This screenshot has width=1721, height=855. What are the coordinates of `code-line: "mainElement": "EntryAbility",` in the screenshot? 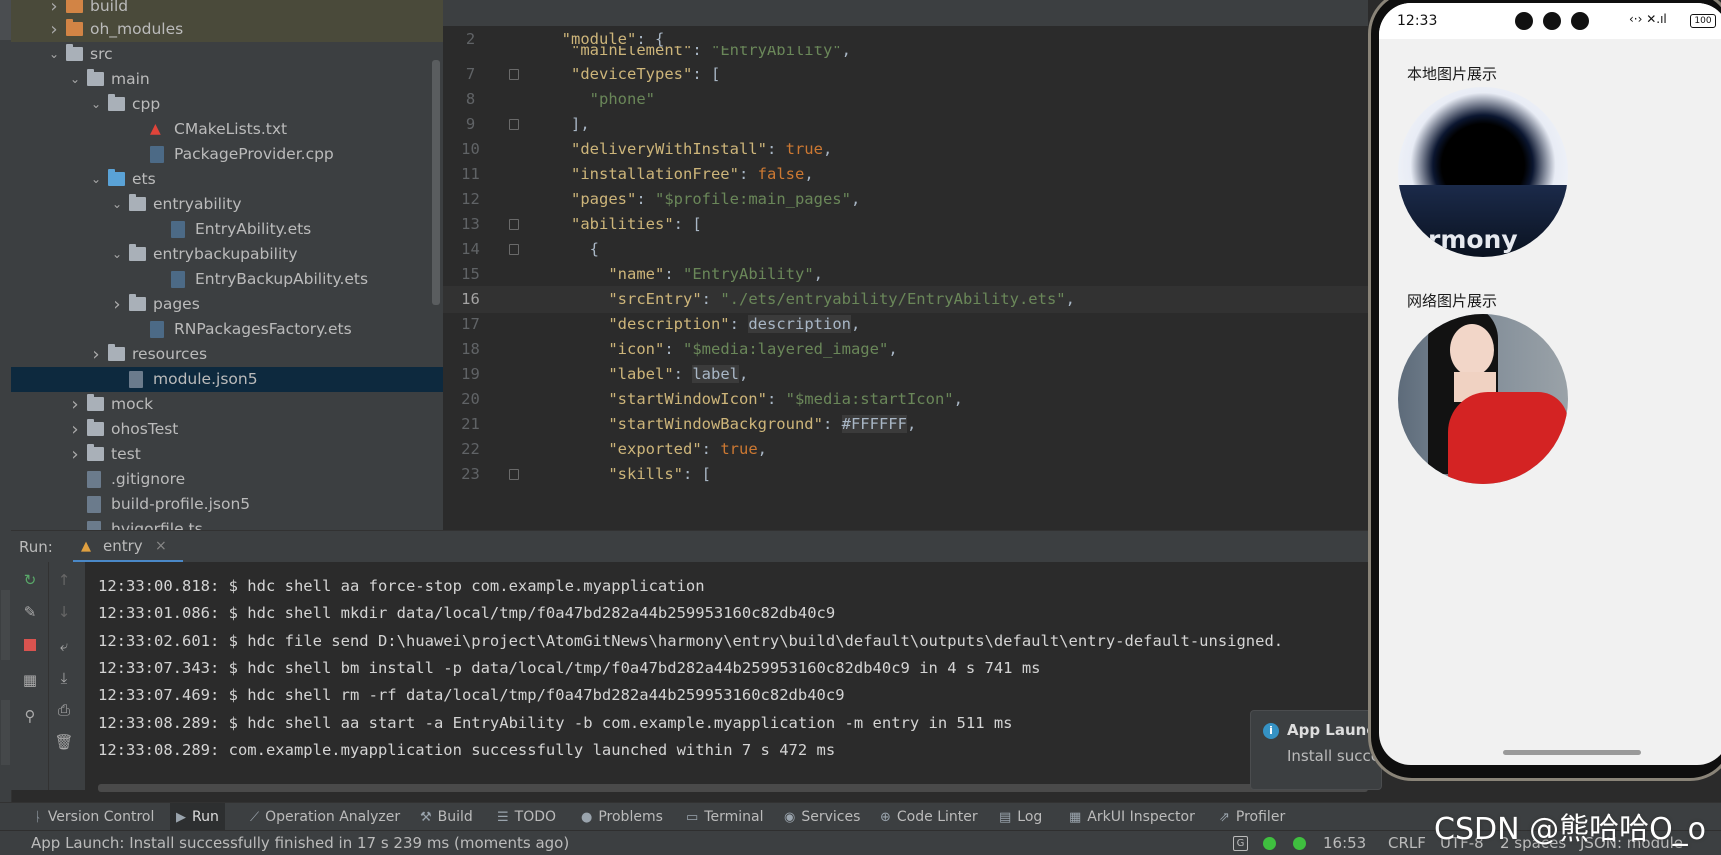 It's located at (905, 52).